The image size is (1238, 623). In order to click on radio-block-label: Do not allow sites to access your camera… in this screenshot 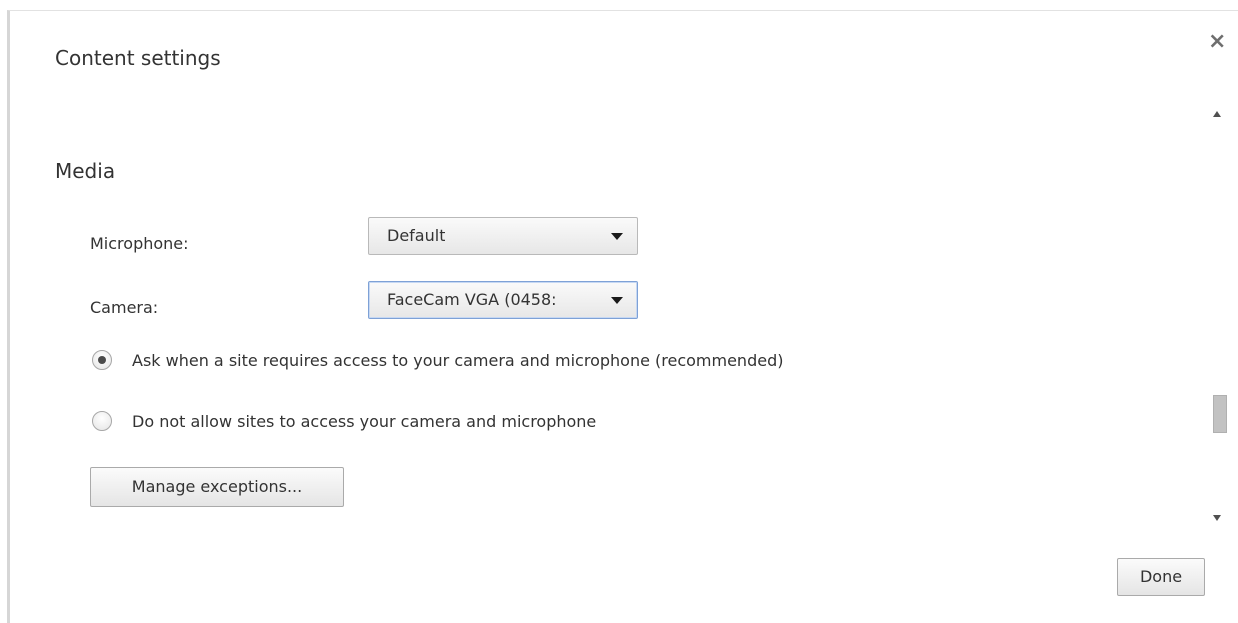, I will do `click(364, 421)`.